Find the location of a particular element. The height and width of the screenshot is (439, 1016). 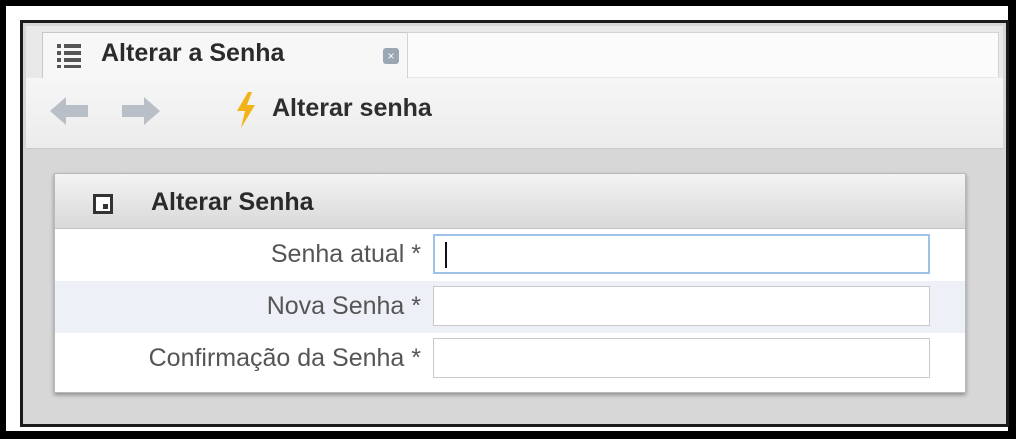

nova-senha-label: Nova Senha * is located at coordinates (343, 306).